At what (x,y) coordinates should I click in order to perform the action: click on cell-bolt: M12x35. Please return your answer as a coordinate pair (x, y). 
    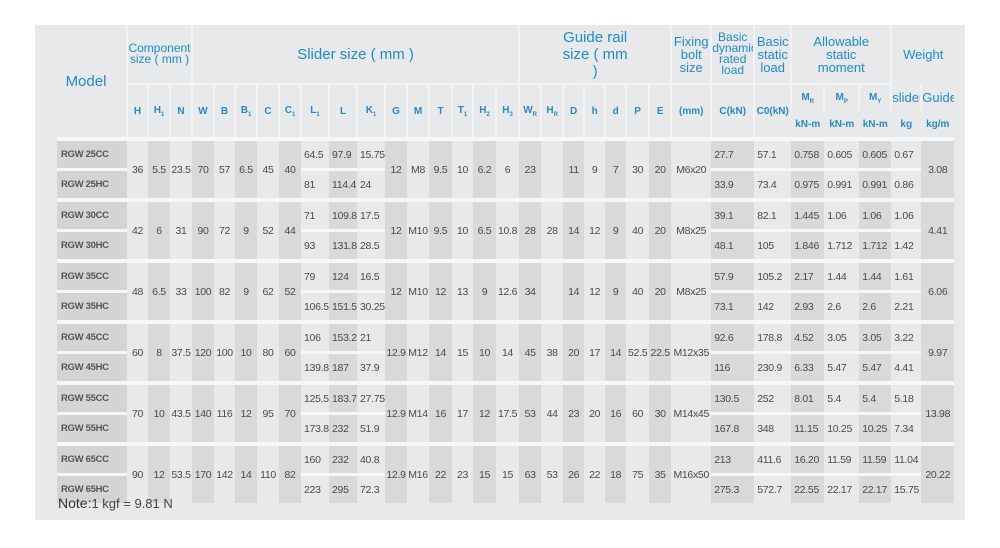
    Looking at the image, I should click on (691, 351).